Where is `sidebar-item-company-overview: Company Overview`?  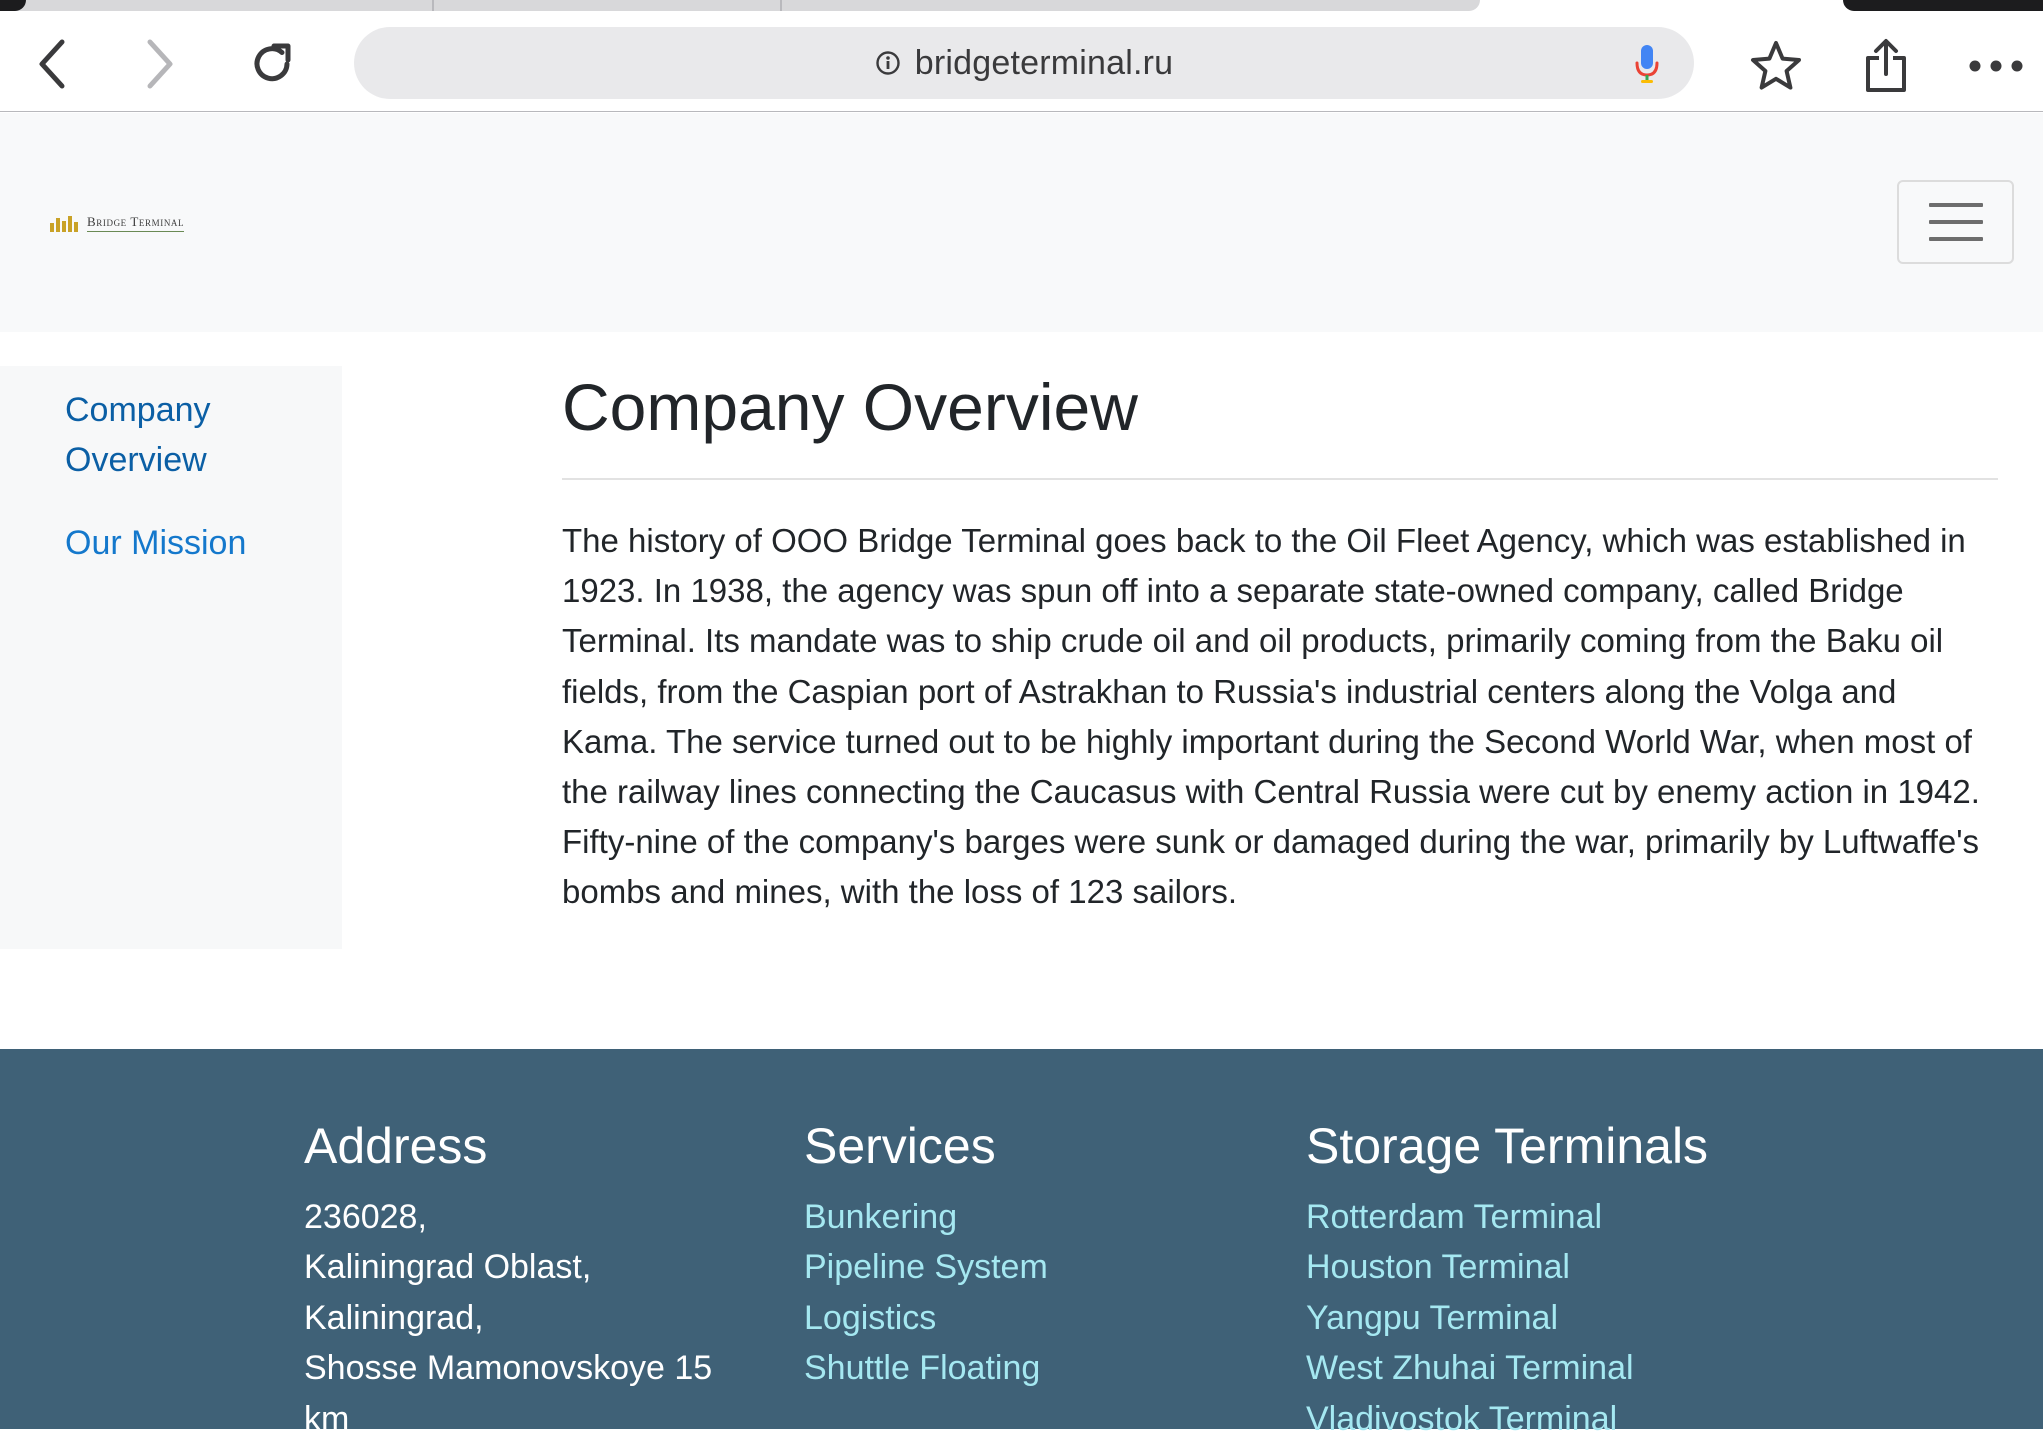
sidebar-item-company-overview: Company Overview is located at coordinates (165, 435).